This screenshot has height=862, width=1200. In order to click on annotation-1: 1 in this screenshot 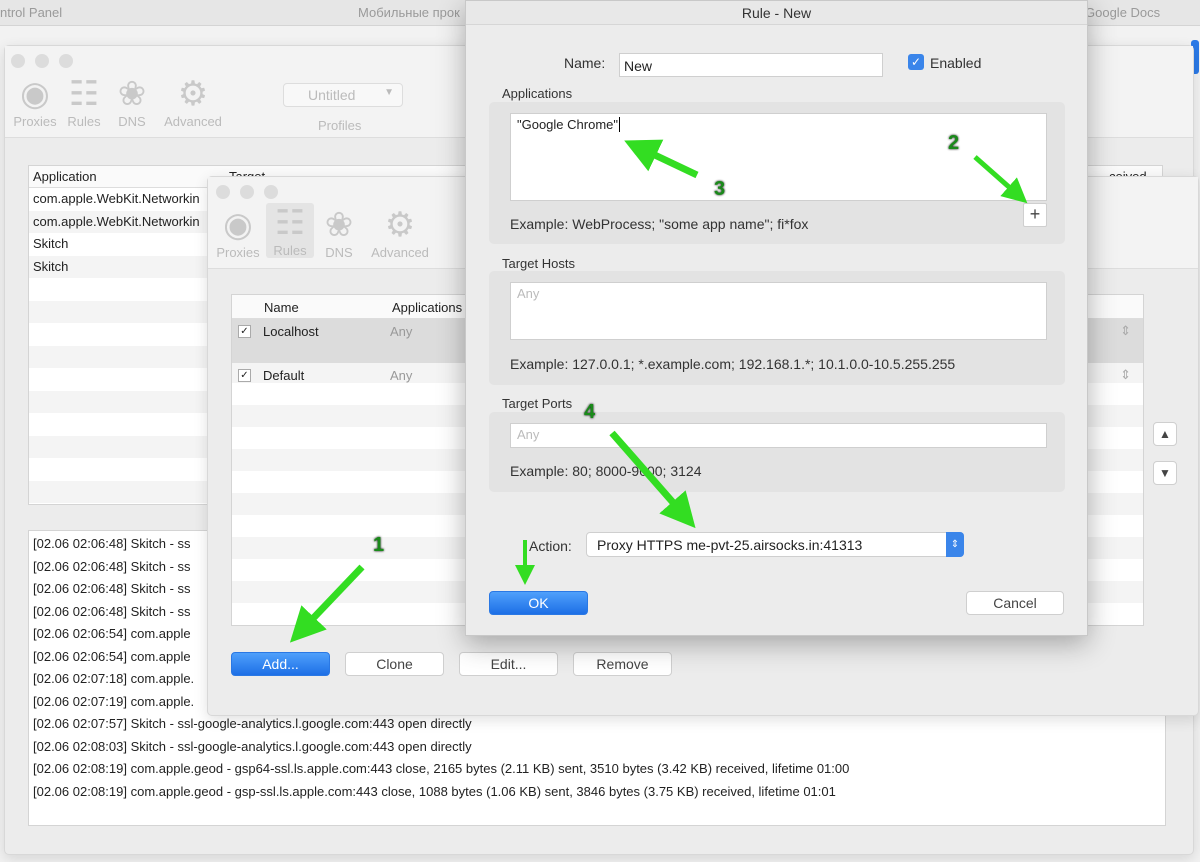, I will do `click(379, 545)`.